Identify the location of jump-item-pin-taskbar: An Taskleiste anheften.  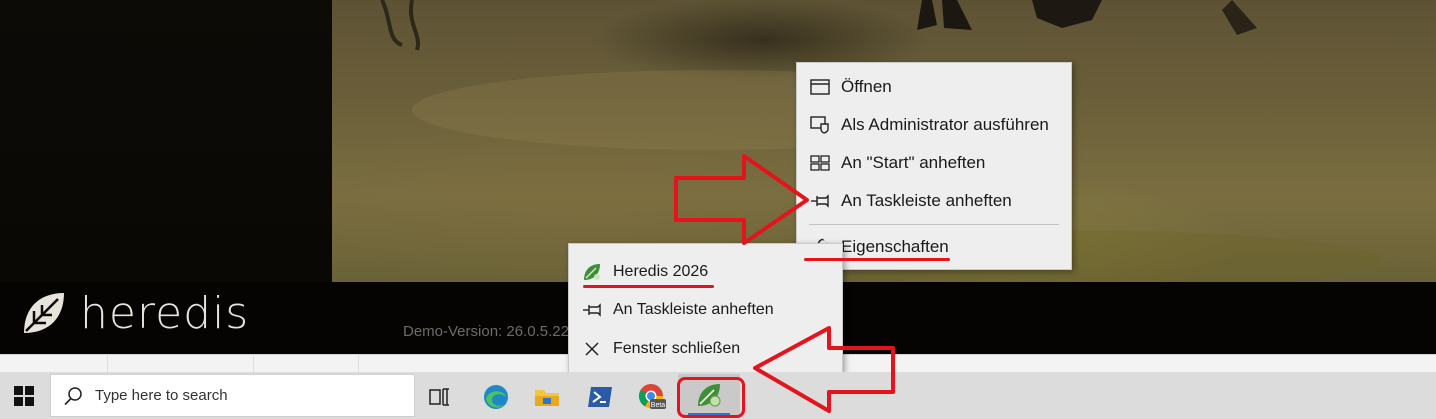
(705, 310).